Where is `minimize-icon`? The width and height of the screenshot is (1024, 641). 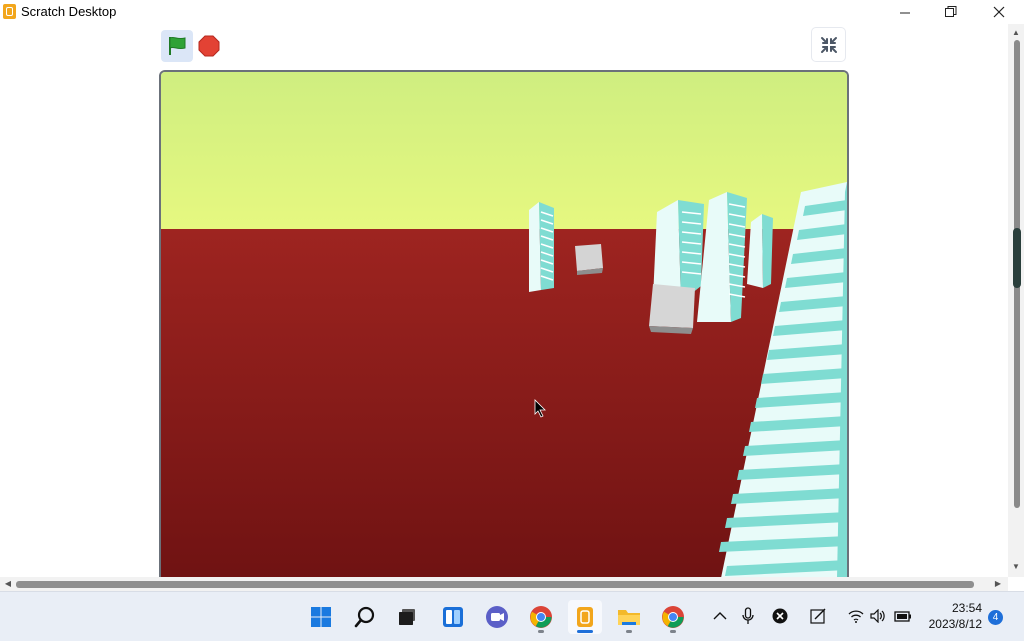
minimize-icon is located at coordinates (904, 12).